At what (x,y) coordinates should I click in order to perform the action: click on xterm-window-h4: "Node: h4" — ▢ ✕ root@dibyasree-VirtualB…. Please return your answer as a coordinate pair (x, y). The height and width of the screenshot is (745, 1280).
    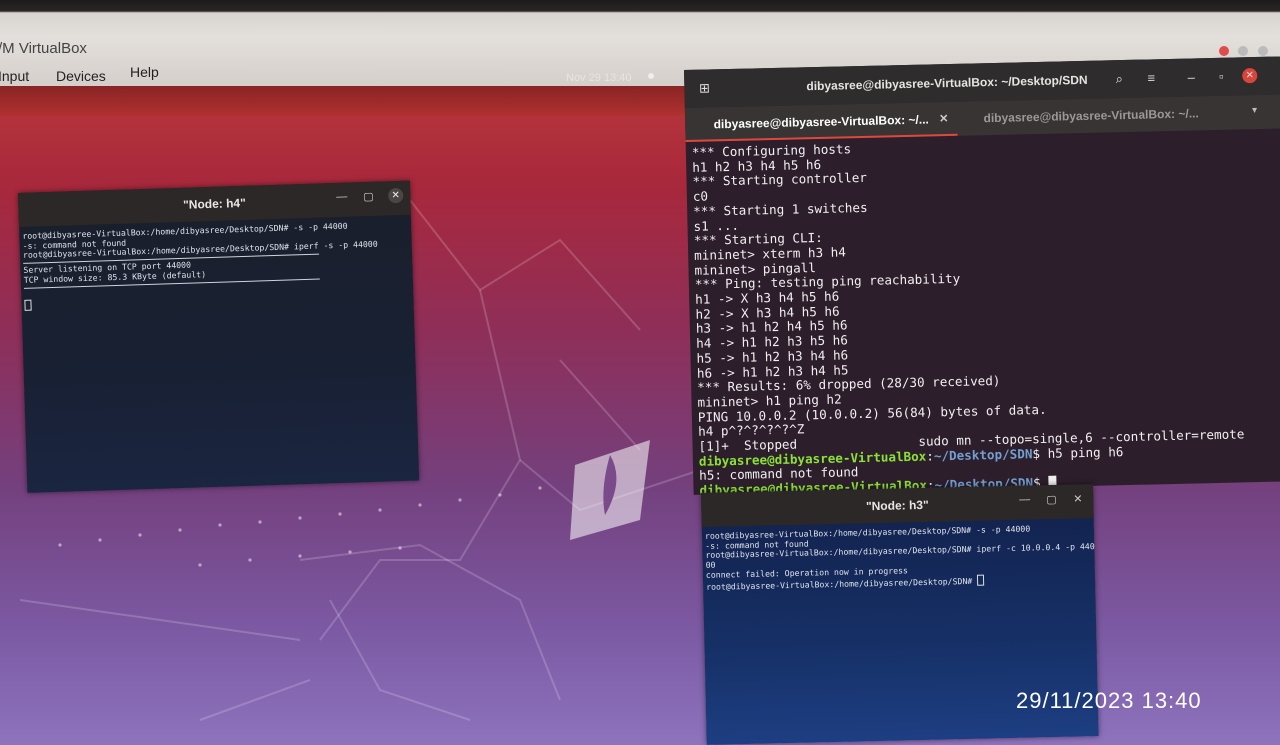
    Looking at the image, I should click on (219, 336).